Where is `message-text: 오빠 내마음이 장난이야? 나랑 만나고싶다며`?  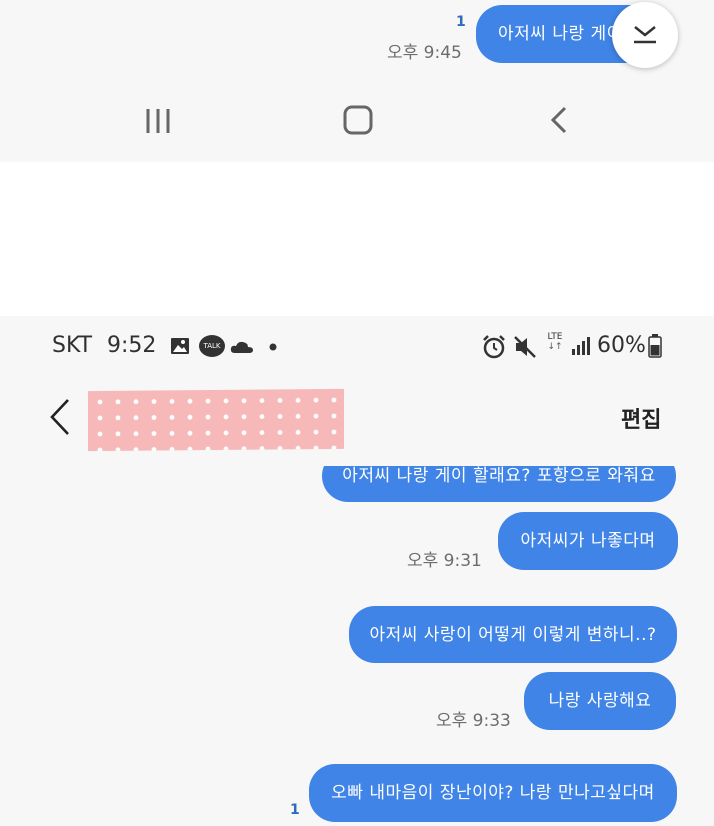
message-text: 오빠 내마음이 장난이야? 나랑 만나고싶다며 is located at coordinates (493, 793).